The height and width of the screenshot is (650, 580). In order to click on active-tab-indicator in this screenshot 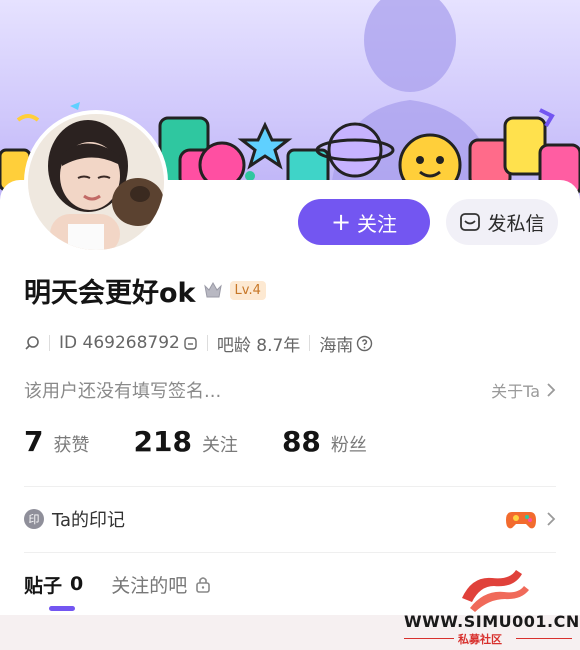, I will do `click(62, 608)`.